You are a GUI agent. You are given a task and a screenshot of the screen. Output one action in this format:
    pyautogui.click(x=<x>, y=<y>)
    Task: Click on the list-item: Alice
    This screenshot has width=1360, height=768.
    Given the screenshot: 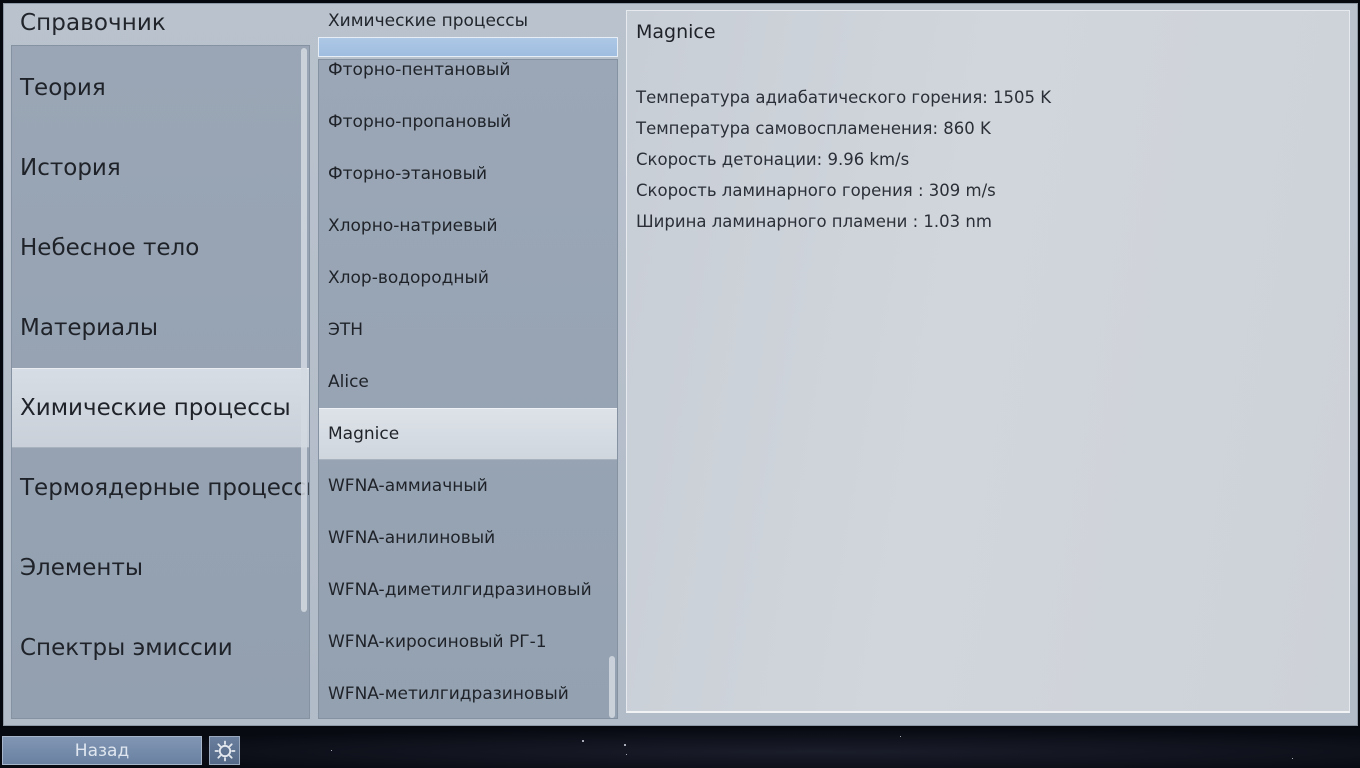 What is the action you would take?
    pyautogui.click(x=468, y=382)
    